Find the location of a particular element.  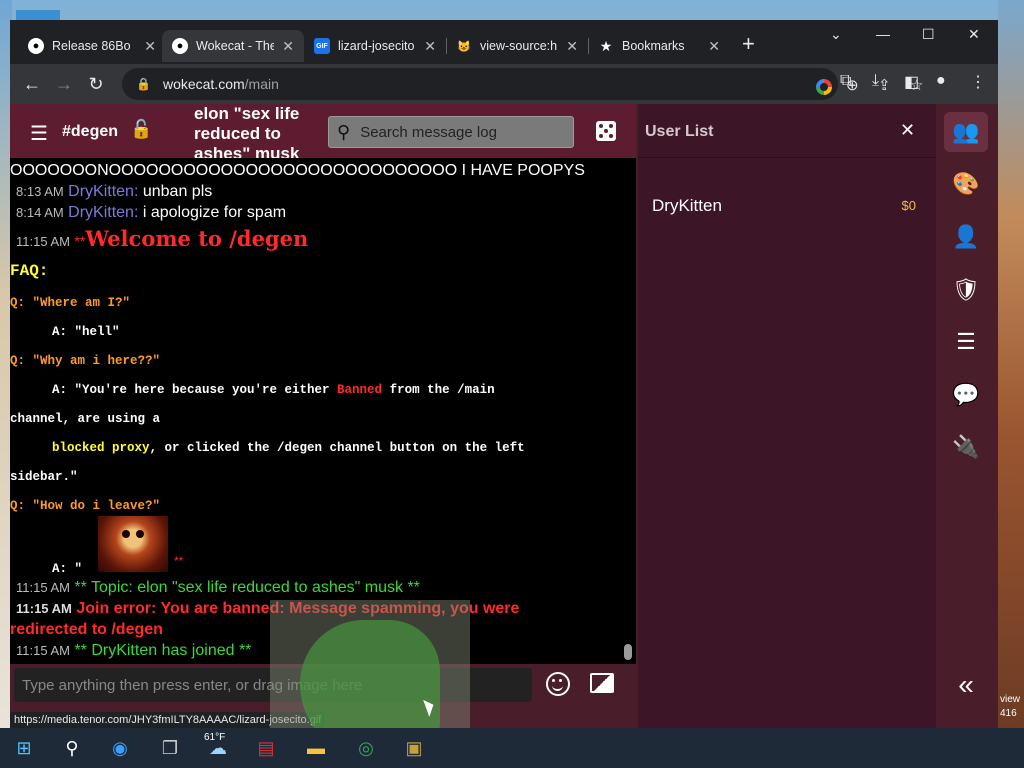

profile-icon: 👤 is located at coordinates (966, 237).